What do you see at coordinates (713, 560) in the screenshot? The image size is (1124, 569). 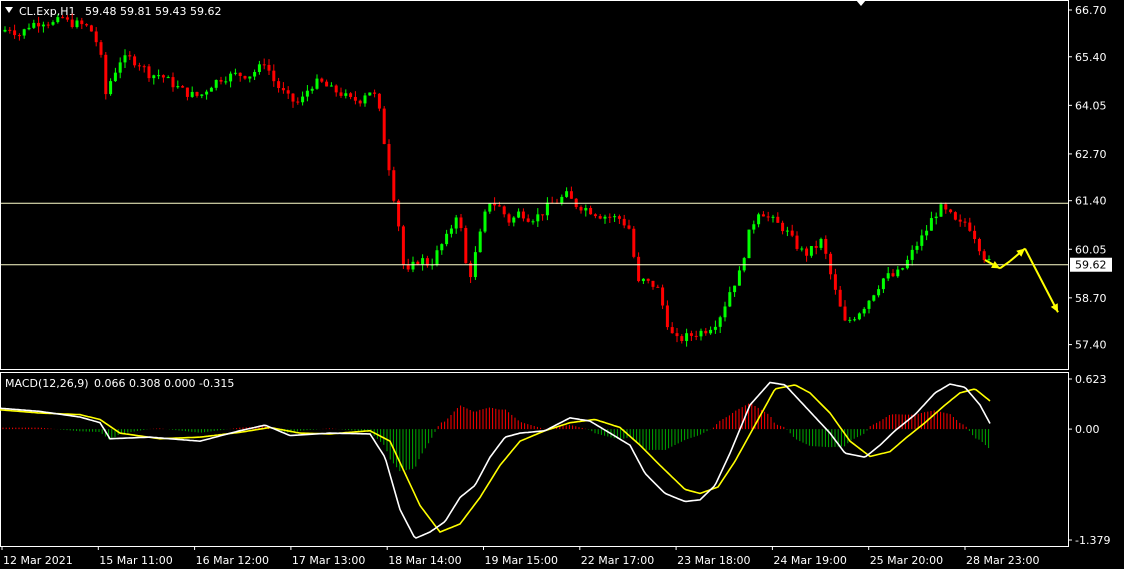 I see `time-tick-label: 23 Mar 18:00` at bounding box center [713, 560].